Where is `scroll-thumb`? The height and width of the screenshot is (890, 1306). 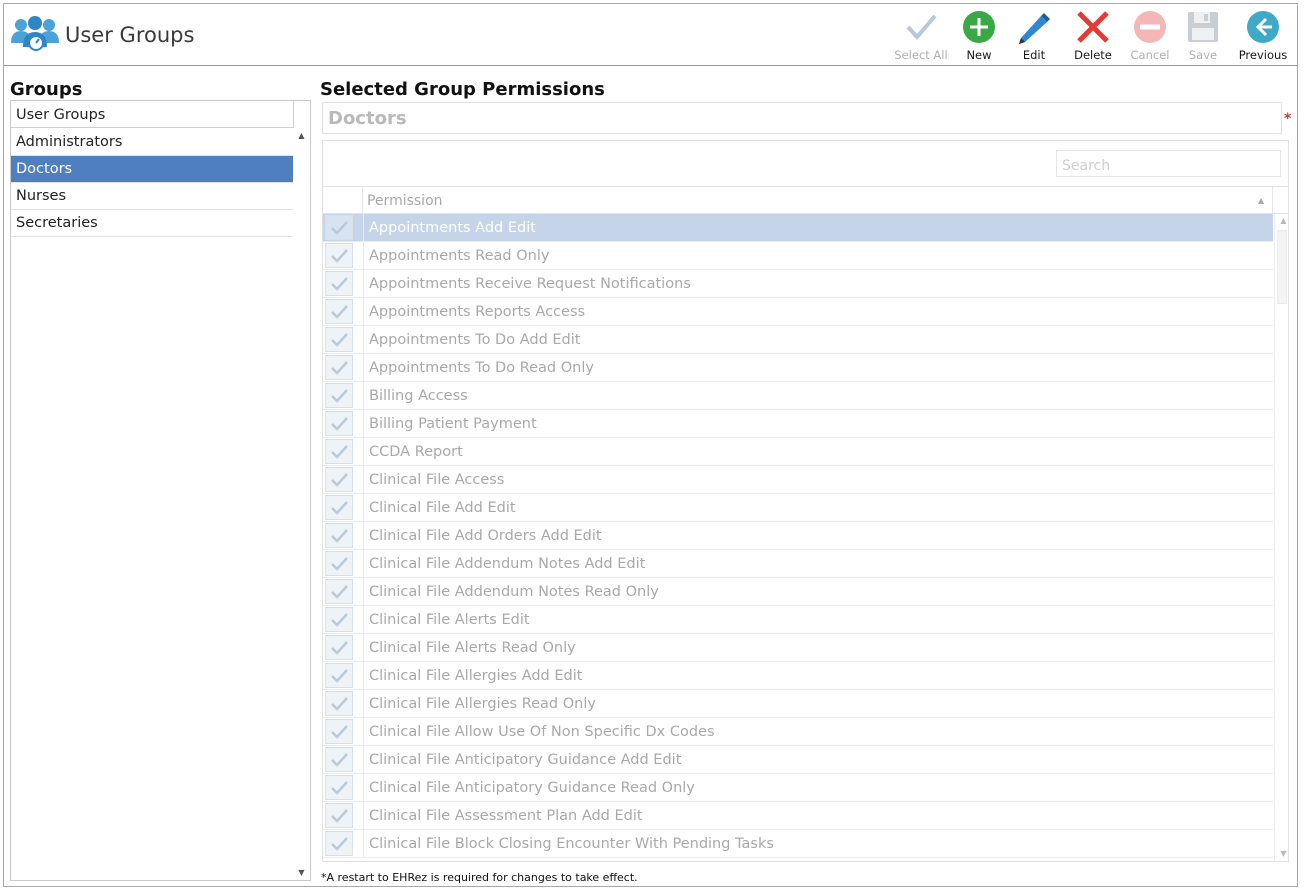 scroll-thumb is located at coordinates (1282, 267).